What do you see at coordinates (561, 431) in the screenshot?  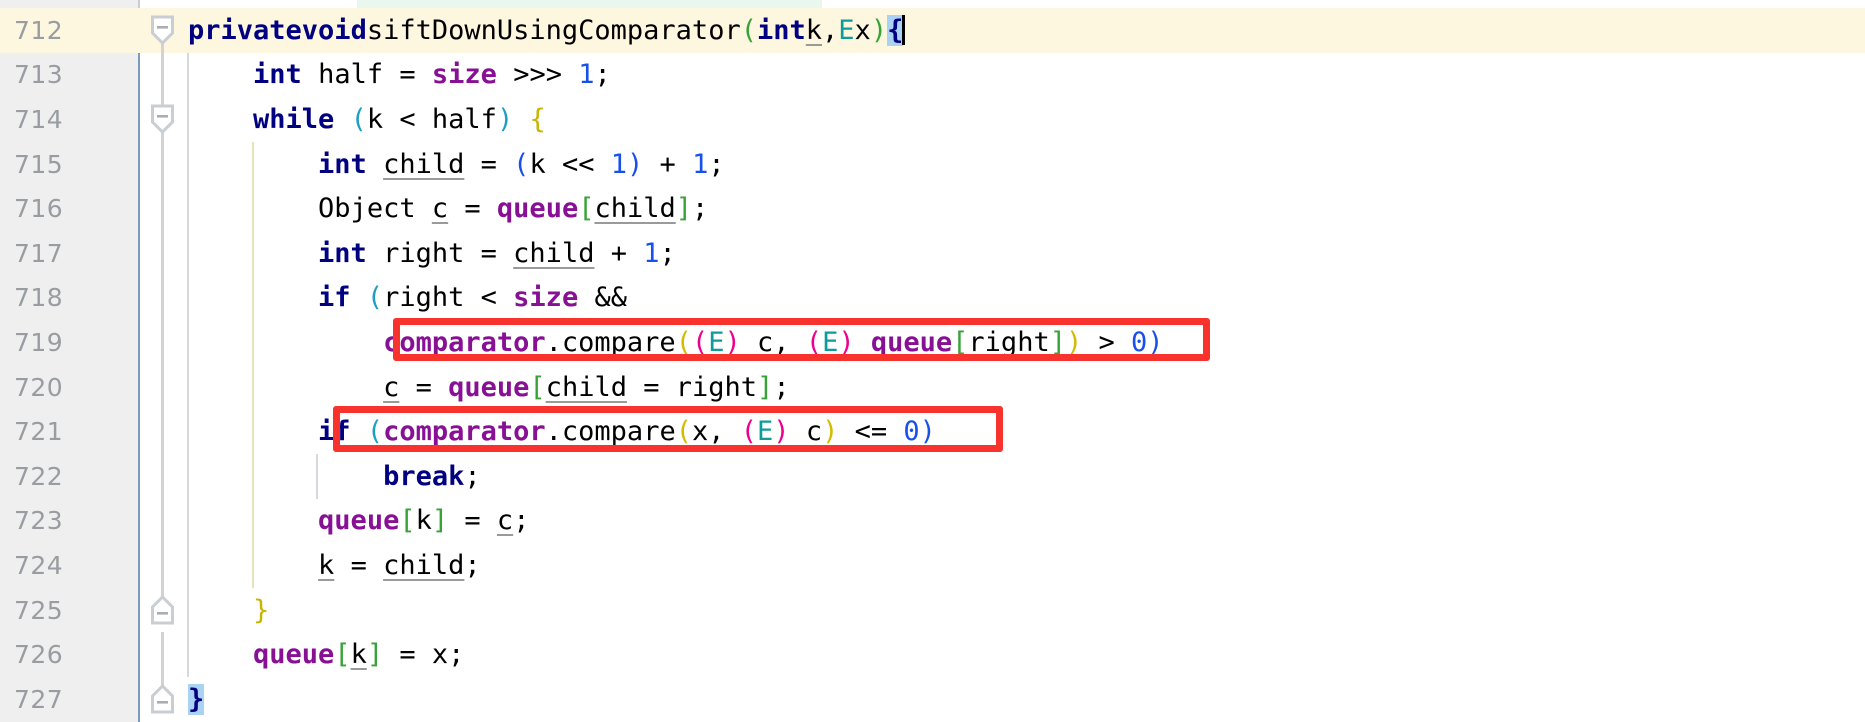 I see `code-line-721: if (comparator.compare(x, (E) c) <= 0)` at bounding box center [561, 431].